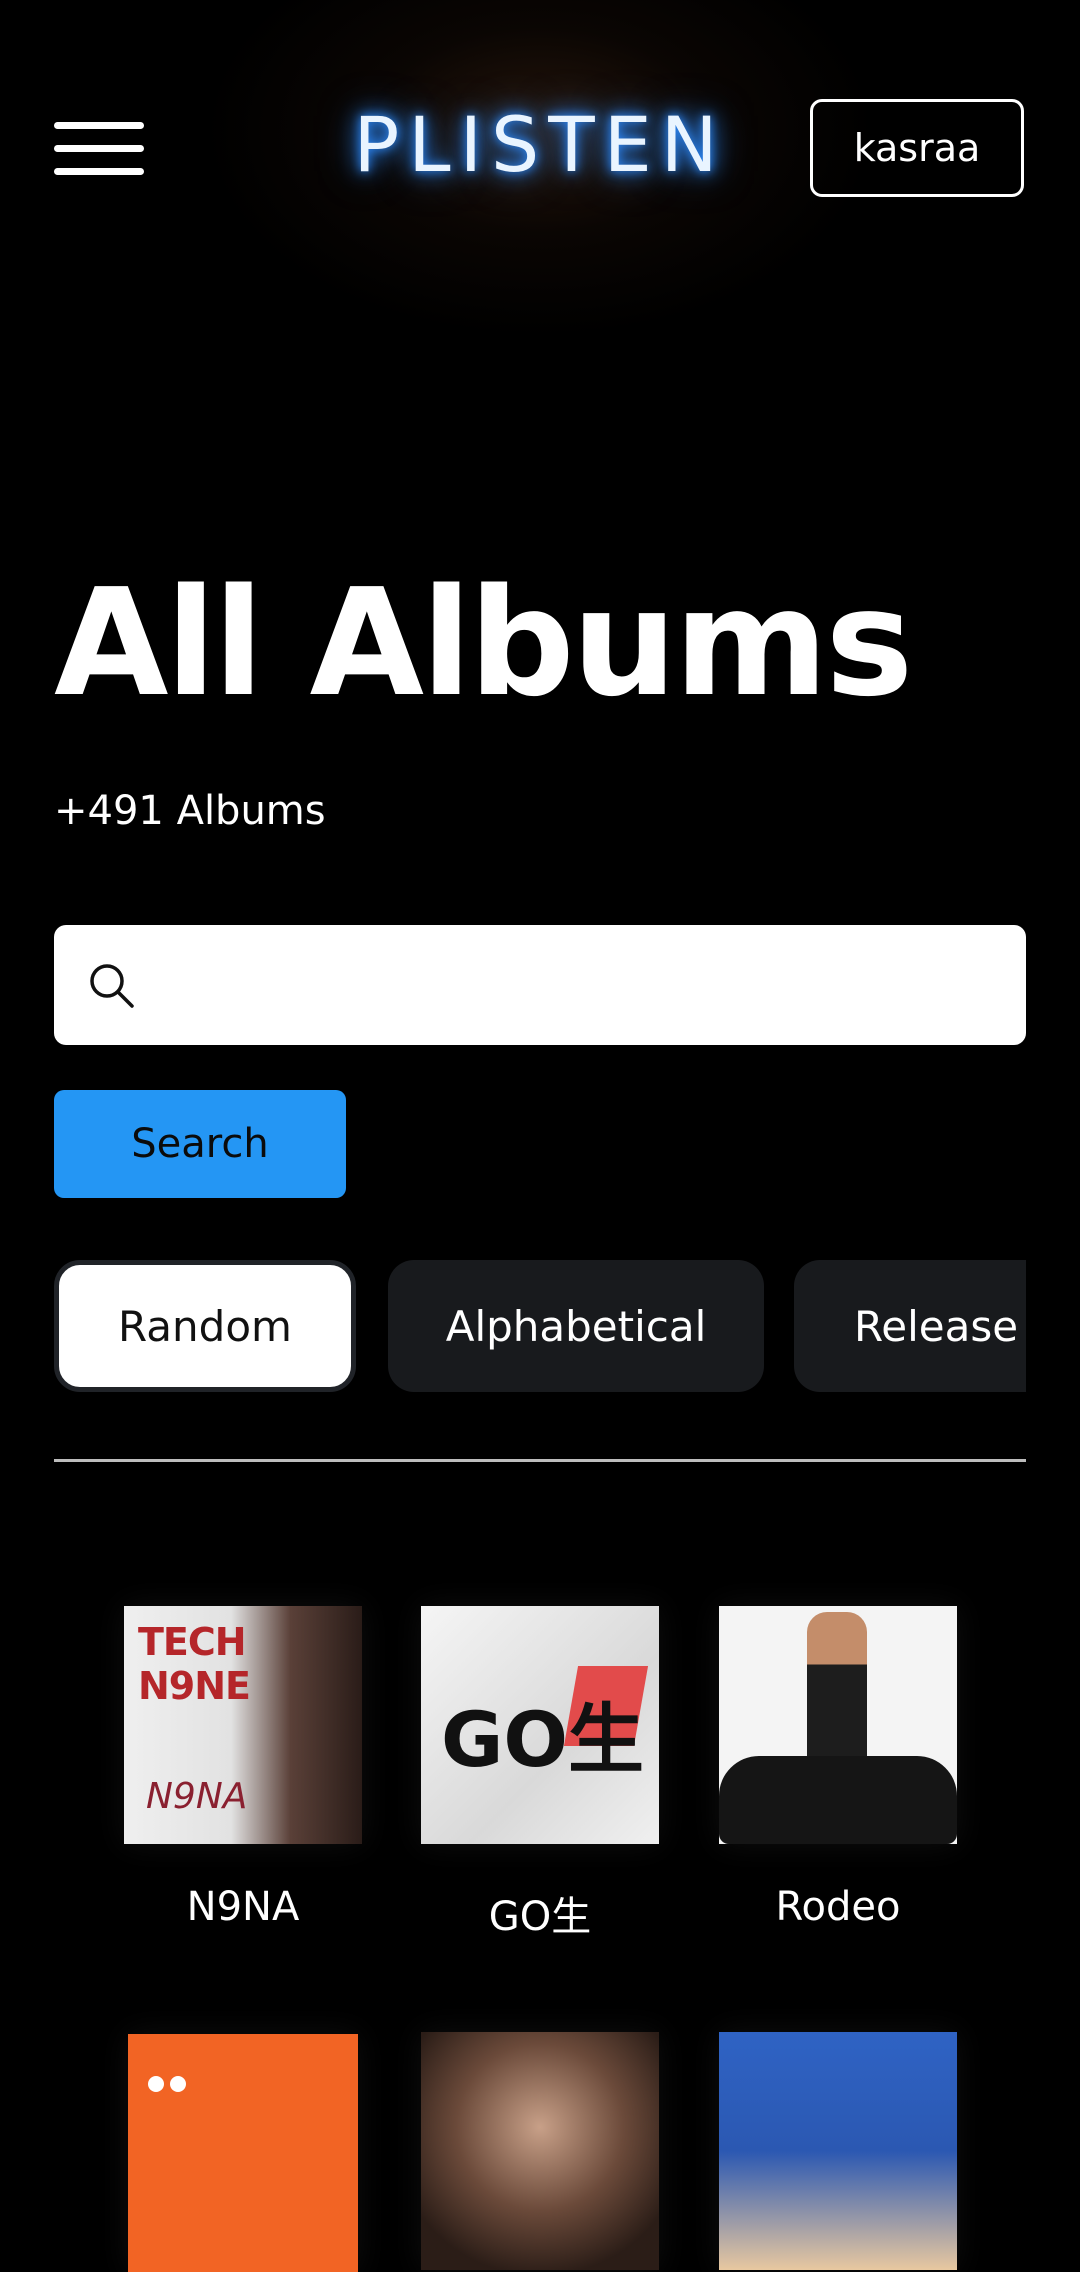 This screenshot has width=1080, height=2272. Describe the element at coordinates (910, 1326) in the screenshot. I see `sort-tab-release-date: Release Date` at that location.